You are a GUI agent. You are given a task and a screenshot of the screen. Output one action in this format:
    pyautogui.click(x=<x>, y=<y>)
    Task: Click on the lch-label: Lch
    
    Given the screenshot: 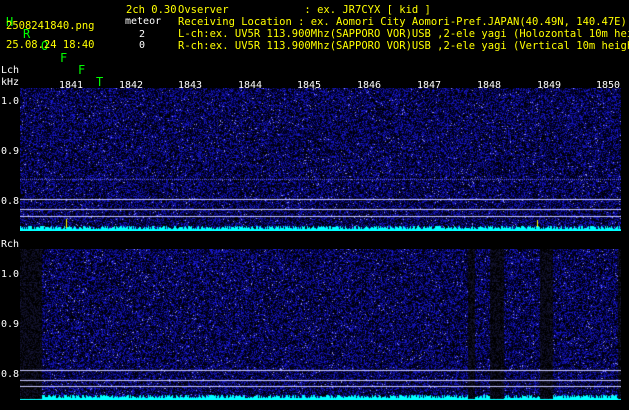 What is the action you would take?
    pyautogui.click(x=10, y=70)
    